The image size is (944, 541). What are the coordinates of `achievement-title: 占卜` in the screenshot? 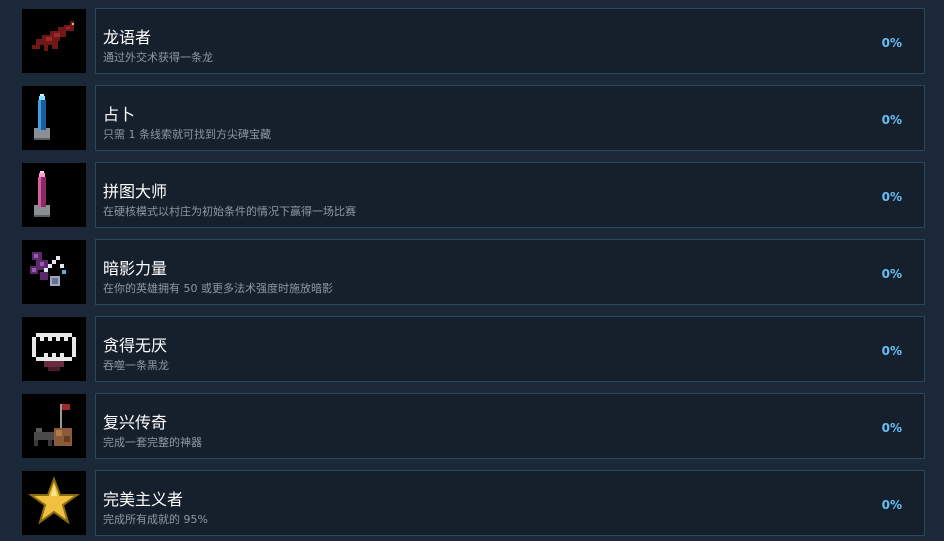 It's located at (119, 114).